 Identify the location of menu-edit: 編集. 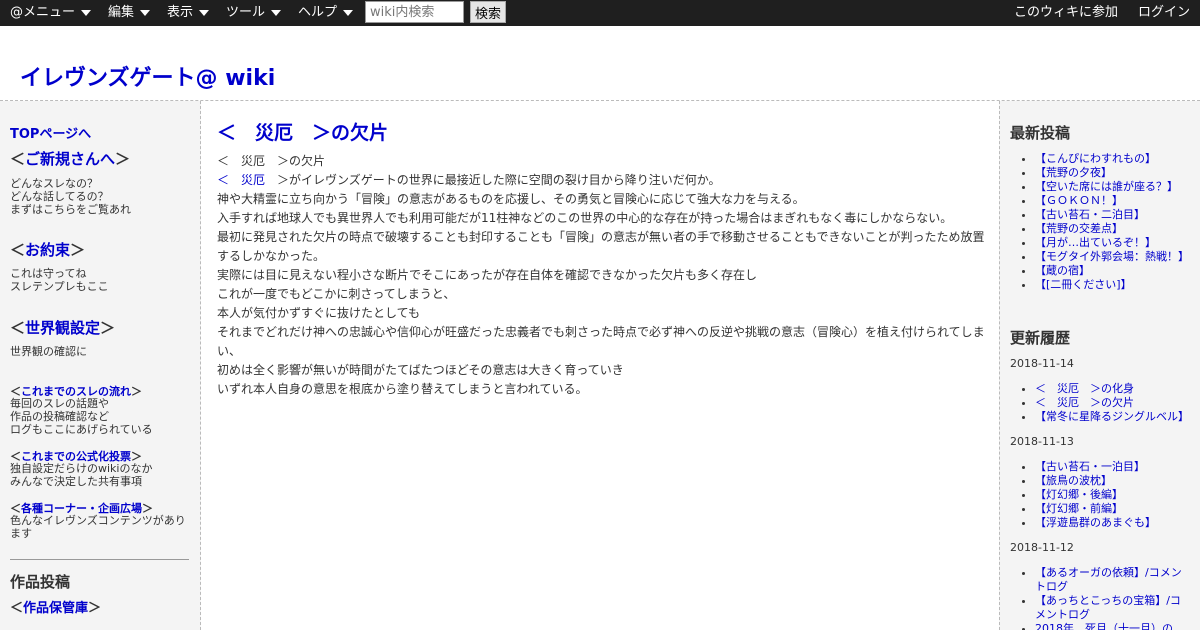
(129, 13).